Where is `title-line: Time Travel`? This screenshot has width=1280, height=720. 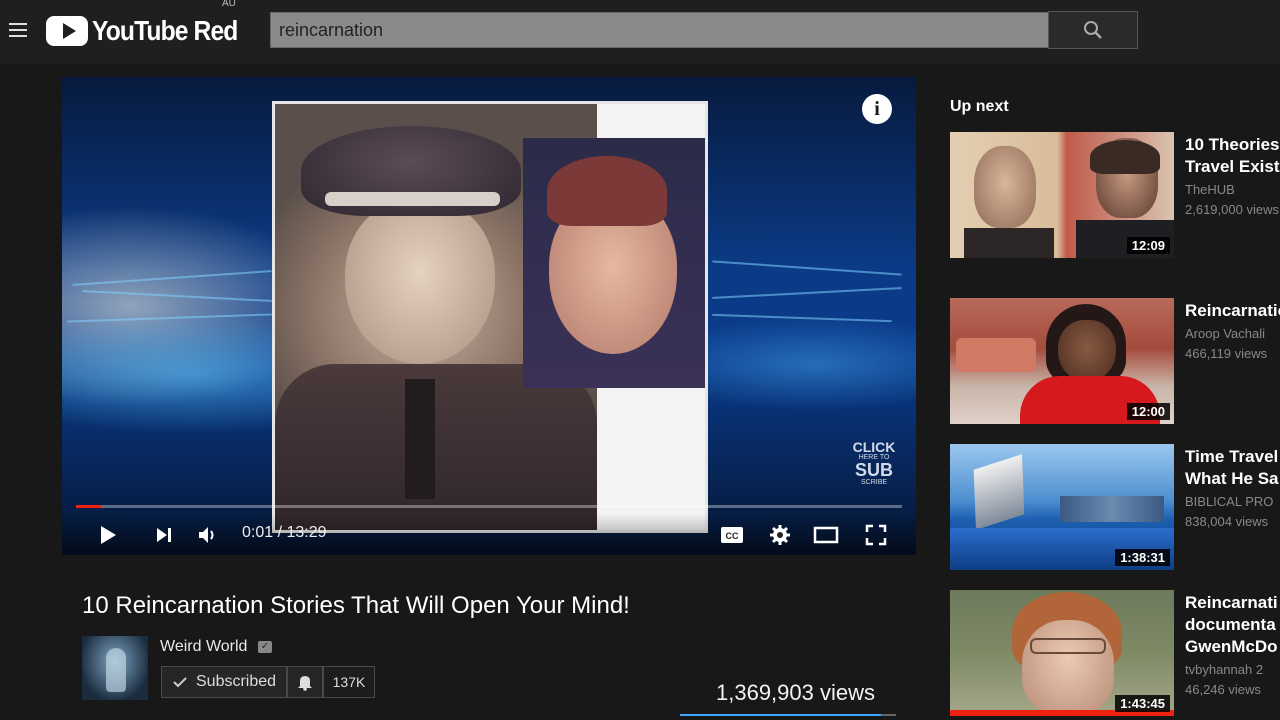
title-line: Time Travel is located at coordinates (1232, 456).